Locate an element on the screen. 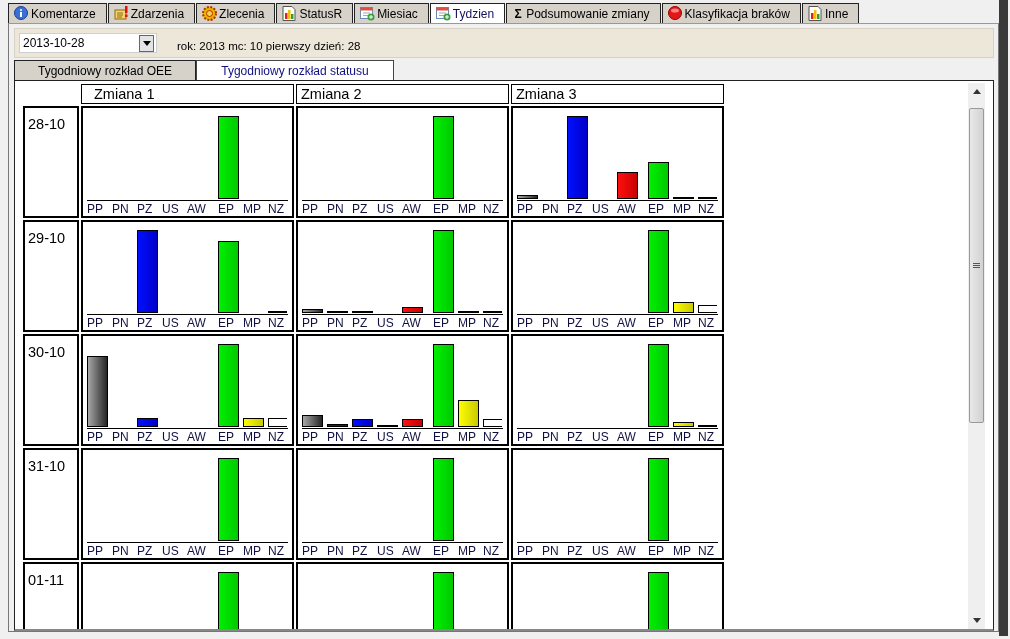 This screenshot has width=1010, height=639. tab: Zdarzenia is located at coordinates (151, 13).